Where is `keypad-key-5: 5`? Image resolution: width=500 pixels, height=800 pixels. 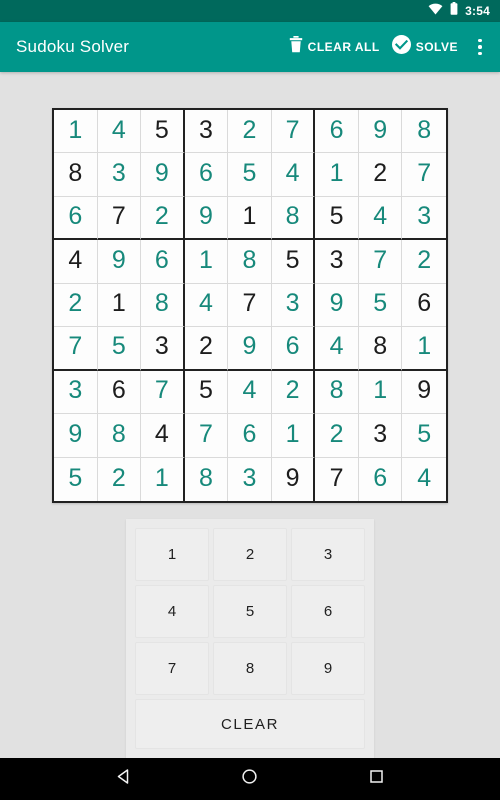
keypad-key-5: 5 is located at coordinates (250, 611).